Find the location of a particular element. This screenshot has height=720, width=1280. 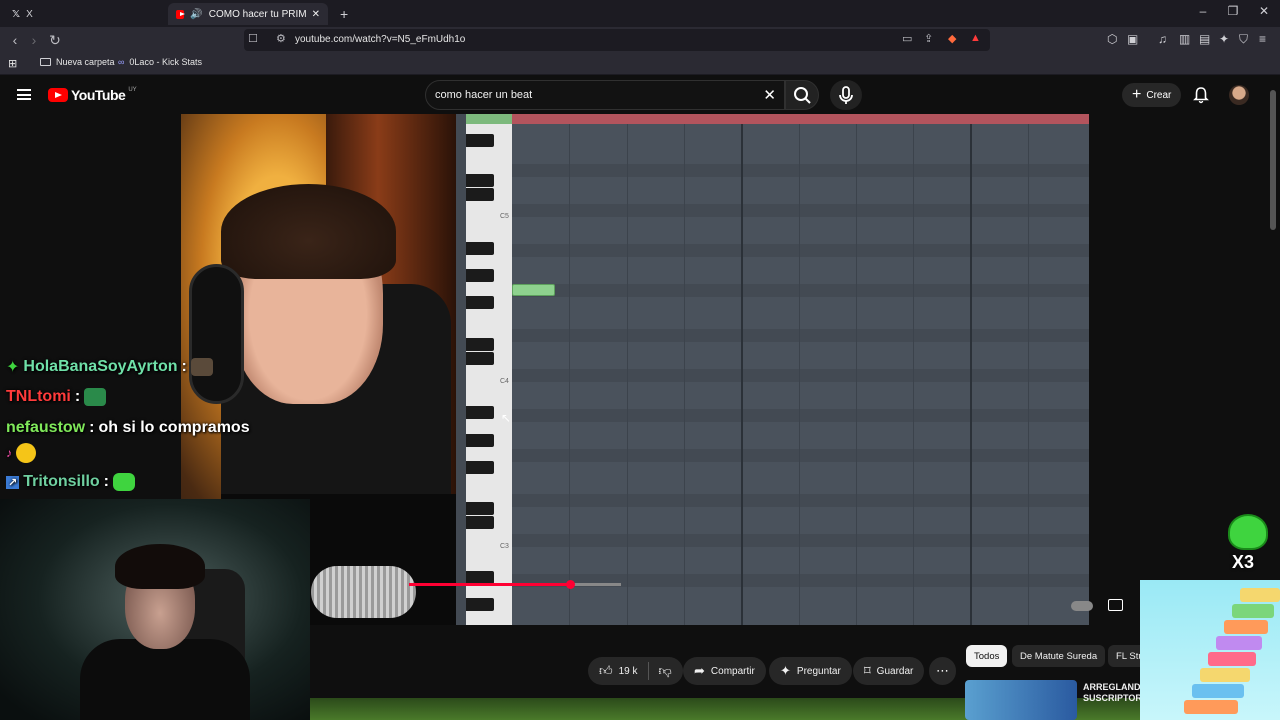

create-button: + Crear is located at coordinates (1152, 95).